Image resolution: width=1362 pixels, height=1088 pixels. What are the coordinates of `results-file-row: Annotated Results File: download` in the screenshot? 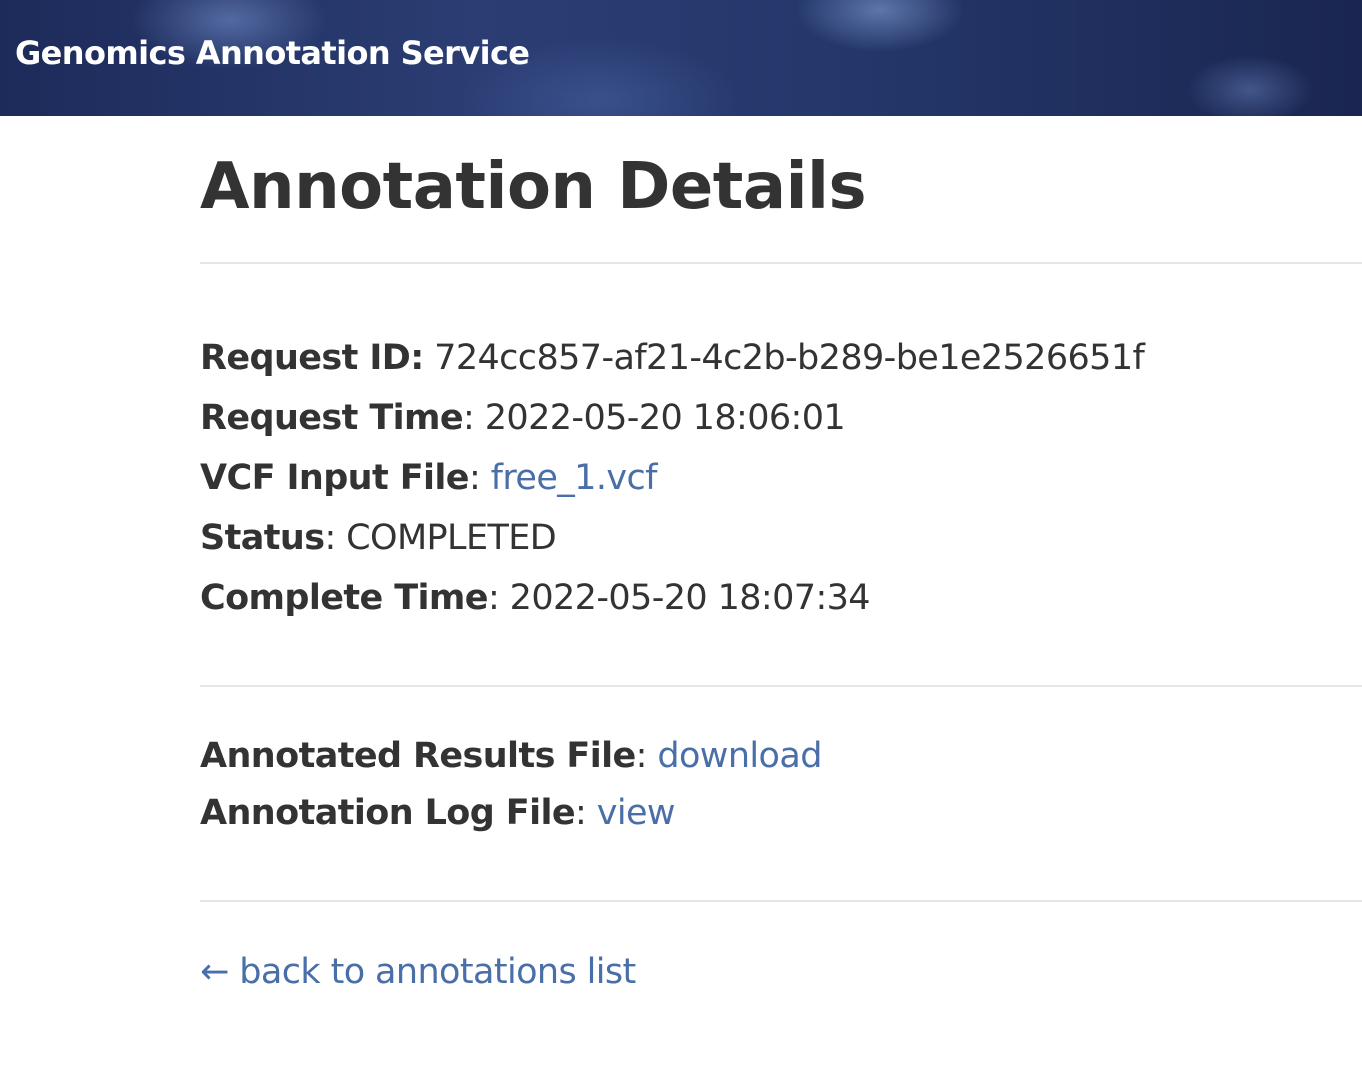 It's located at (511, 756).